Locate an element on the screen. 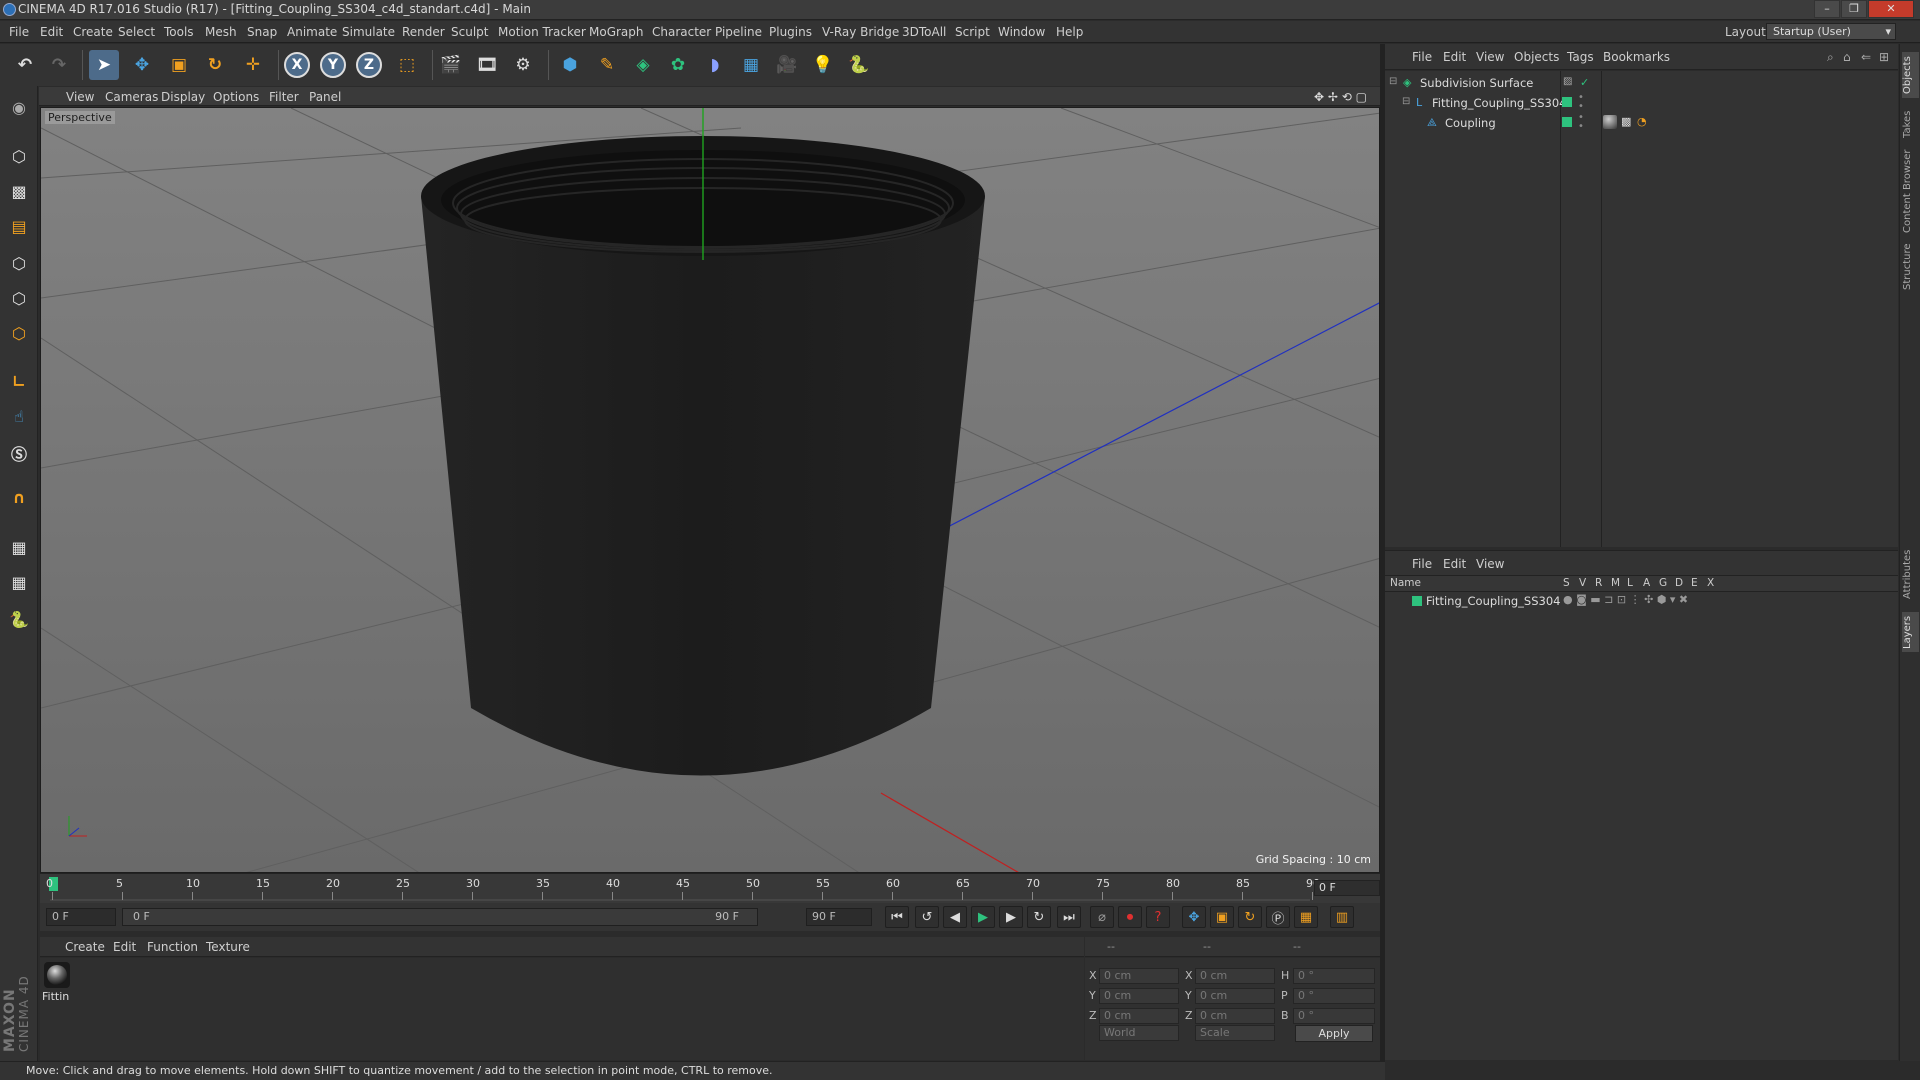  objects-menu-tags: Tags is located at coordinates (1580, 57).